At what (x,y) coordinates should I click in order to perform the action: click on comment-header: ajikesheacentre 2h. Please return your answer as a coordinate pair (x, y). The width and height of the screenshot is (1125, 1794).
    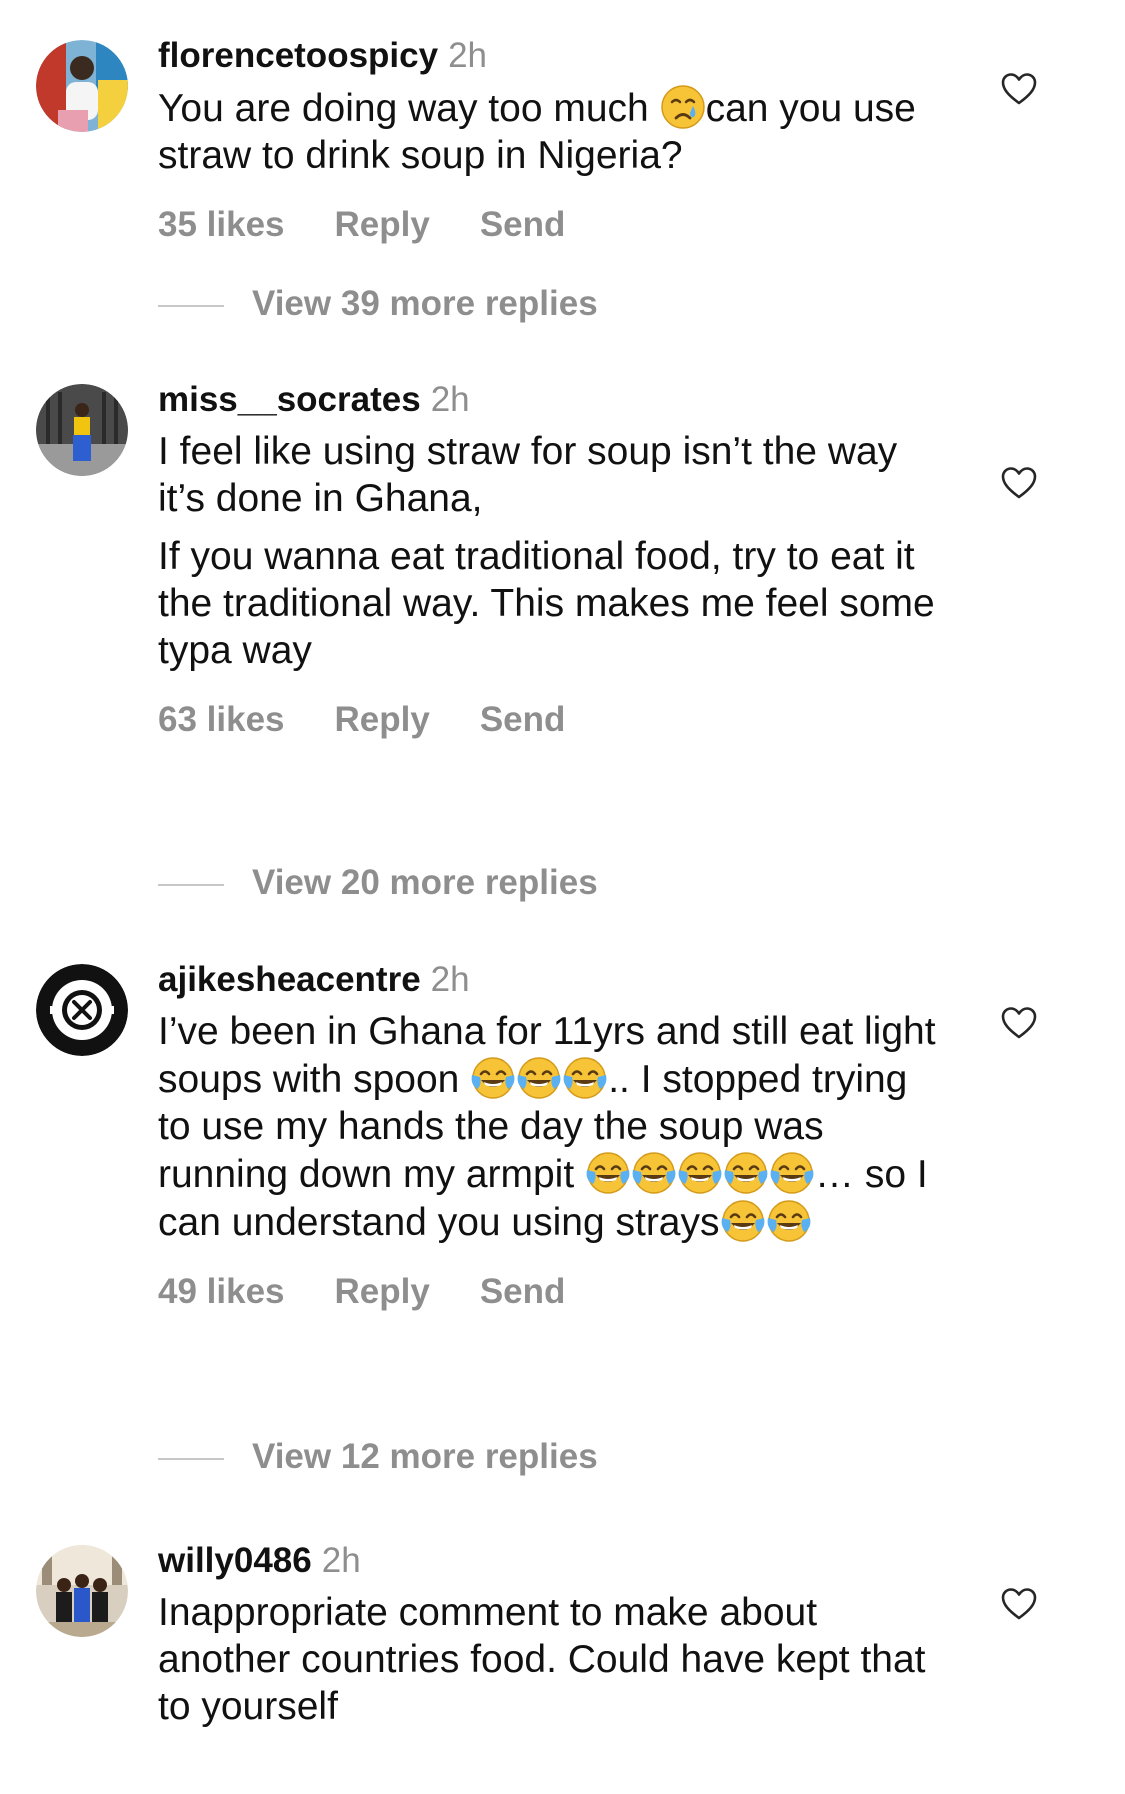
    Looking at the image, I should click on (553, 980).